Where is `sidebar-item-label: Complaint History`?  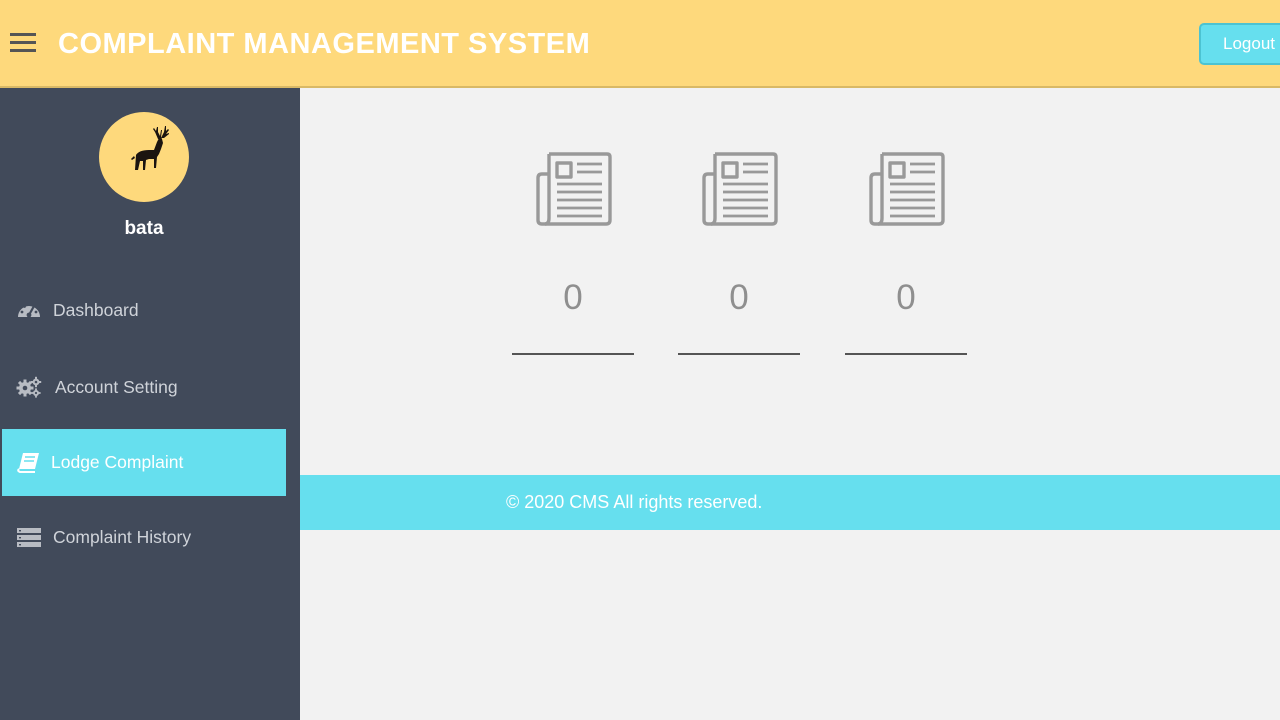 sidebar-item-label: Complaint History is located at coordinates (122, 537).